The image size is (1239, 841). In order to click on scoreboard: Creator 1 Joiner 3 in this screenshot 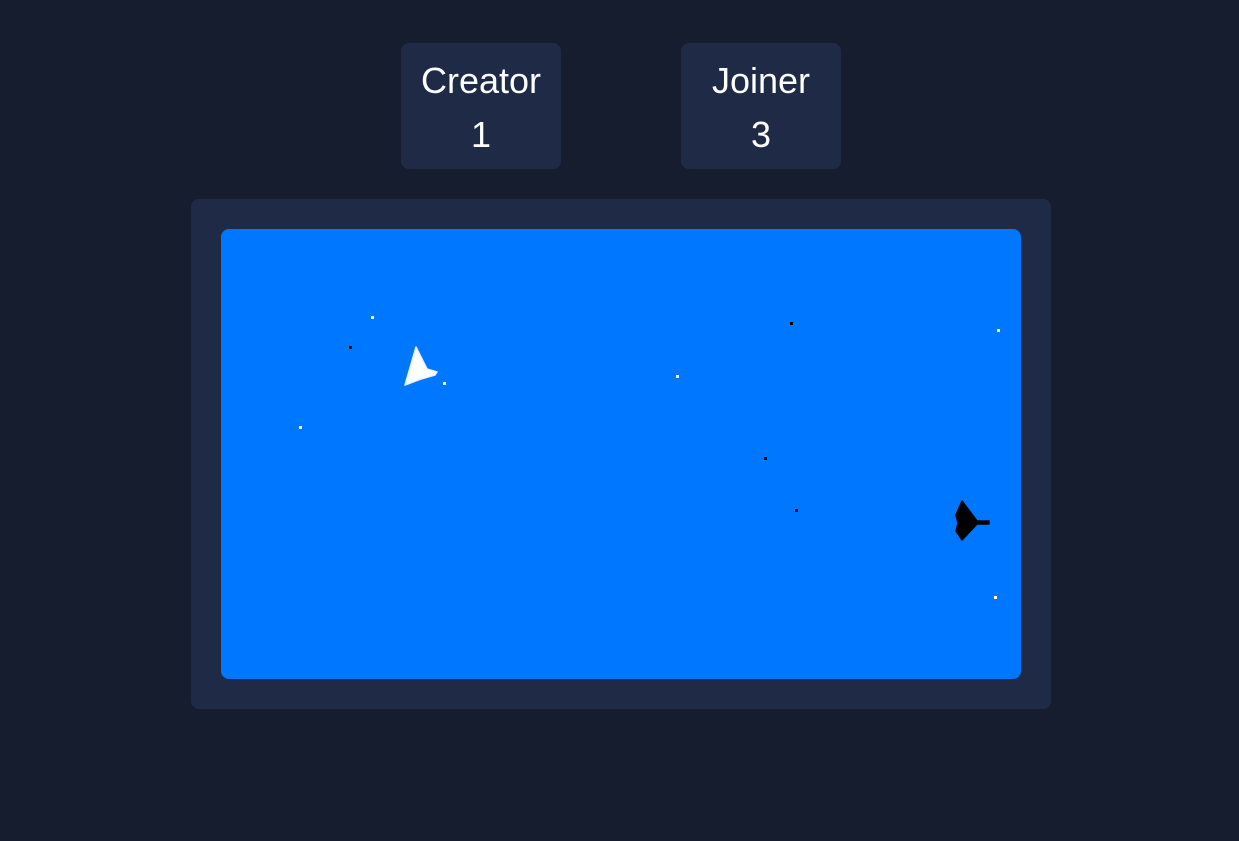, I will do `click(619, 106)`.